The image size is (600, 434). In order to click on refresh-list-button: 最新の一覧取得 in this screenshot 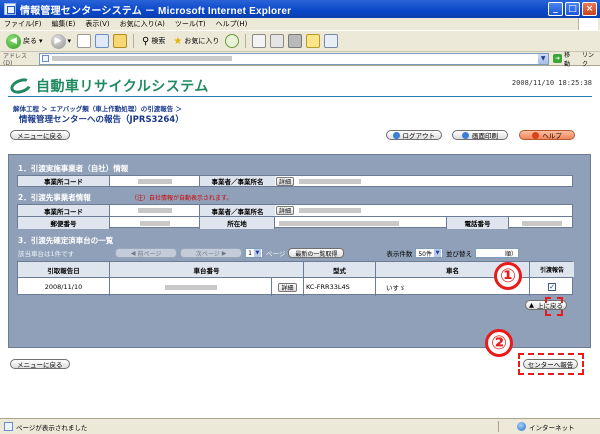, I will do `click(316, 253)`.